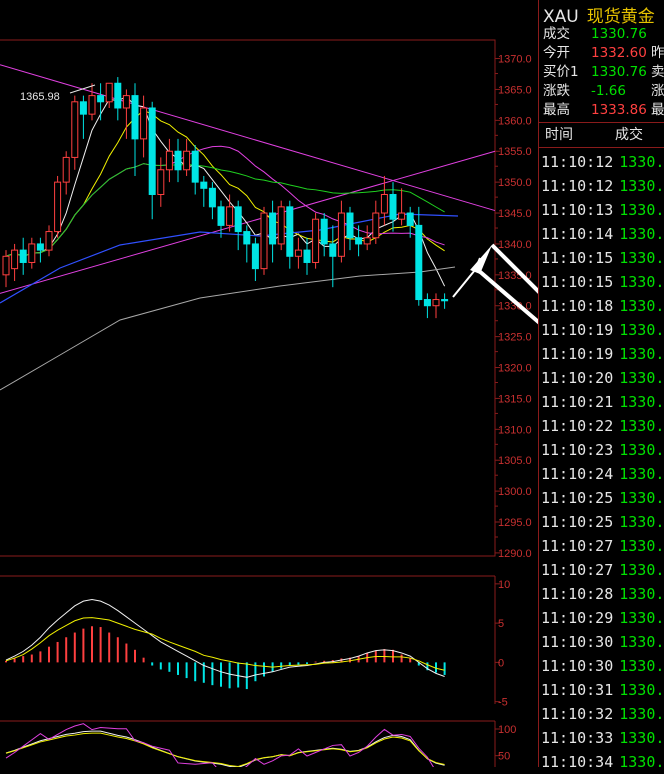  Describe the element at coordinates (657, 53) in the screenshot. I see `quote-label-secondary: 昨结` at that location.